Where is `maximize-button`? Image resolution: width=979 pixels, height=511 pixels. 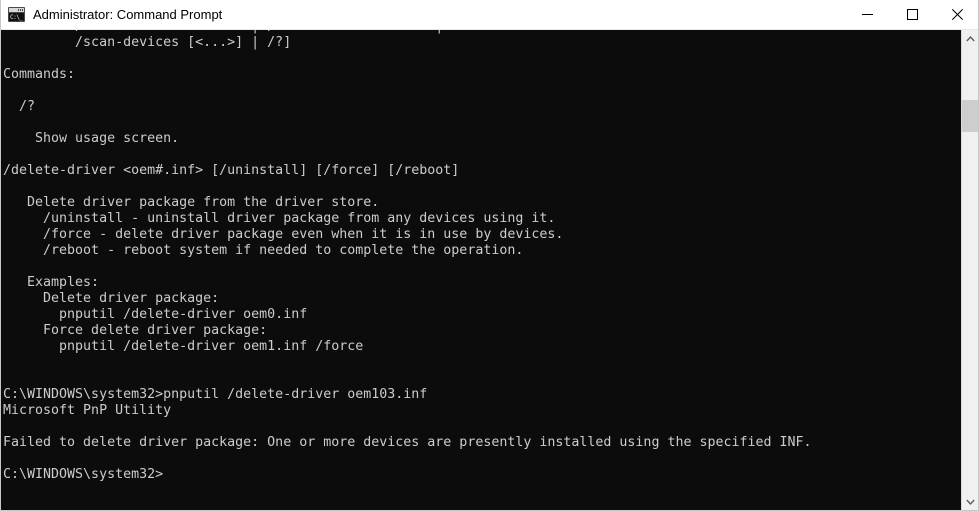
maximize-button is located at coordinates (912, 15).